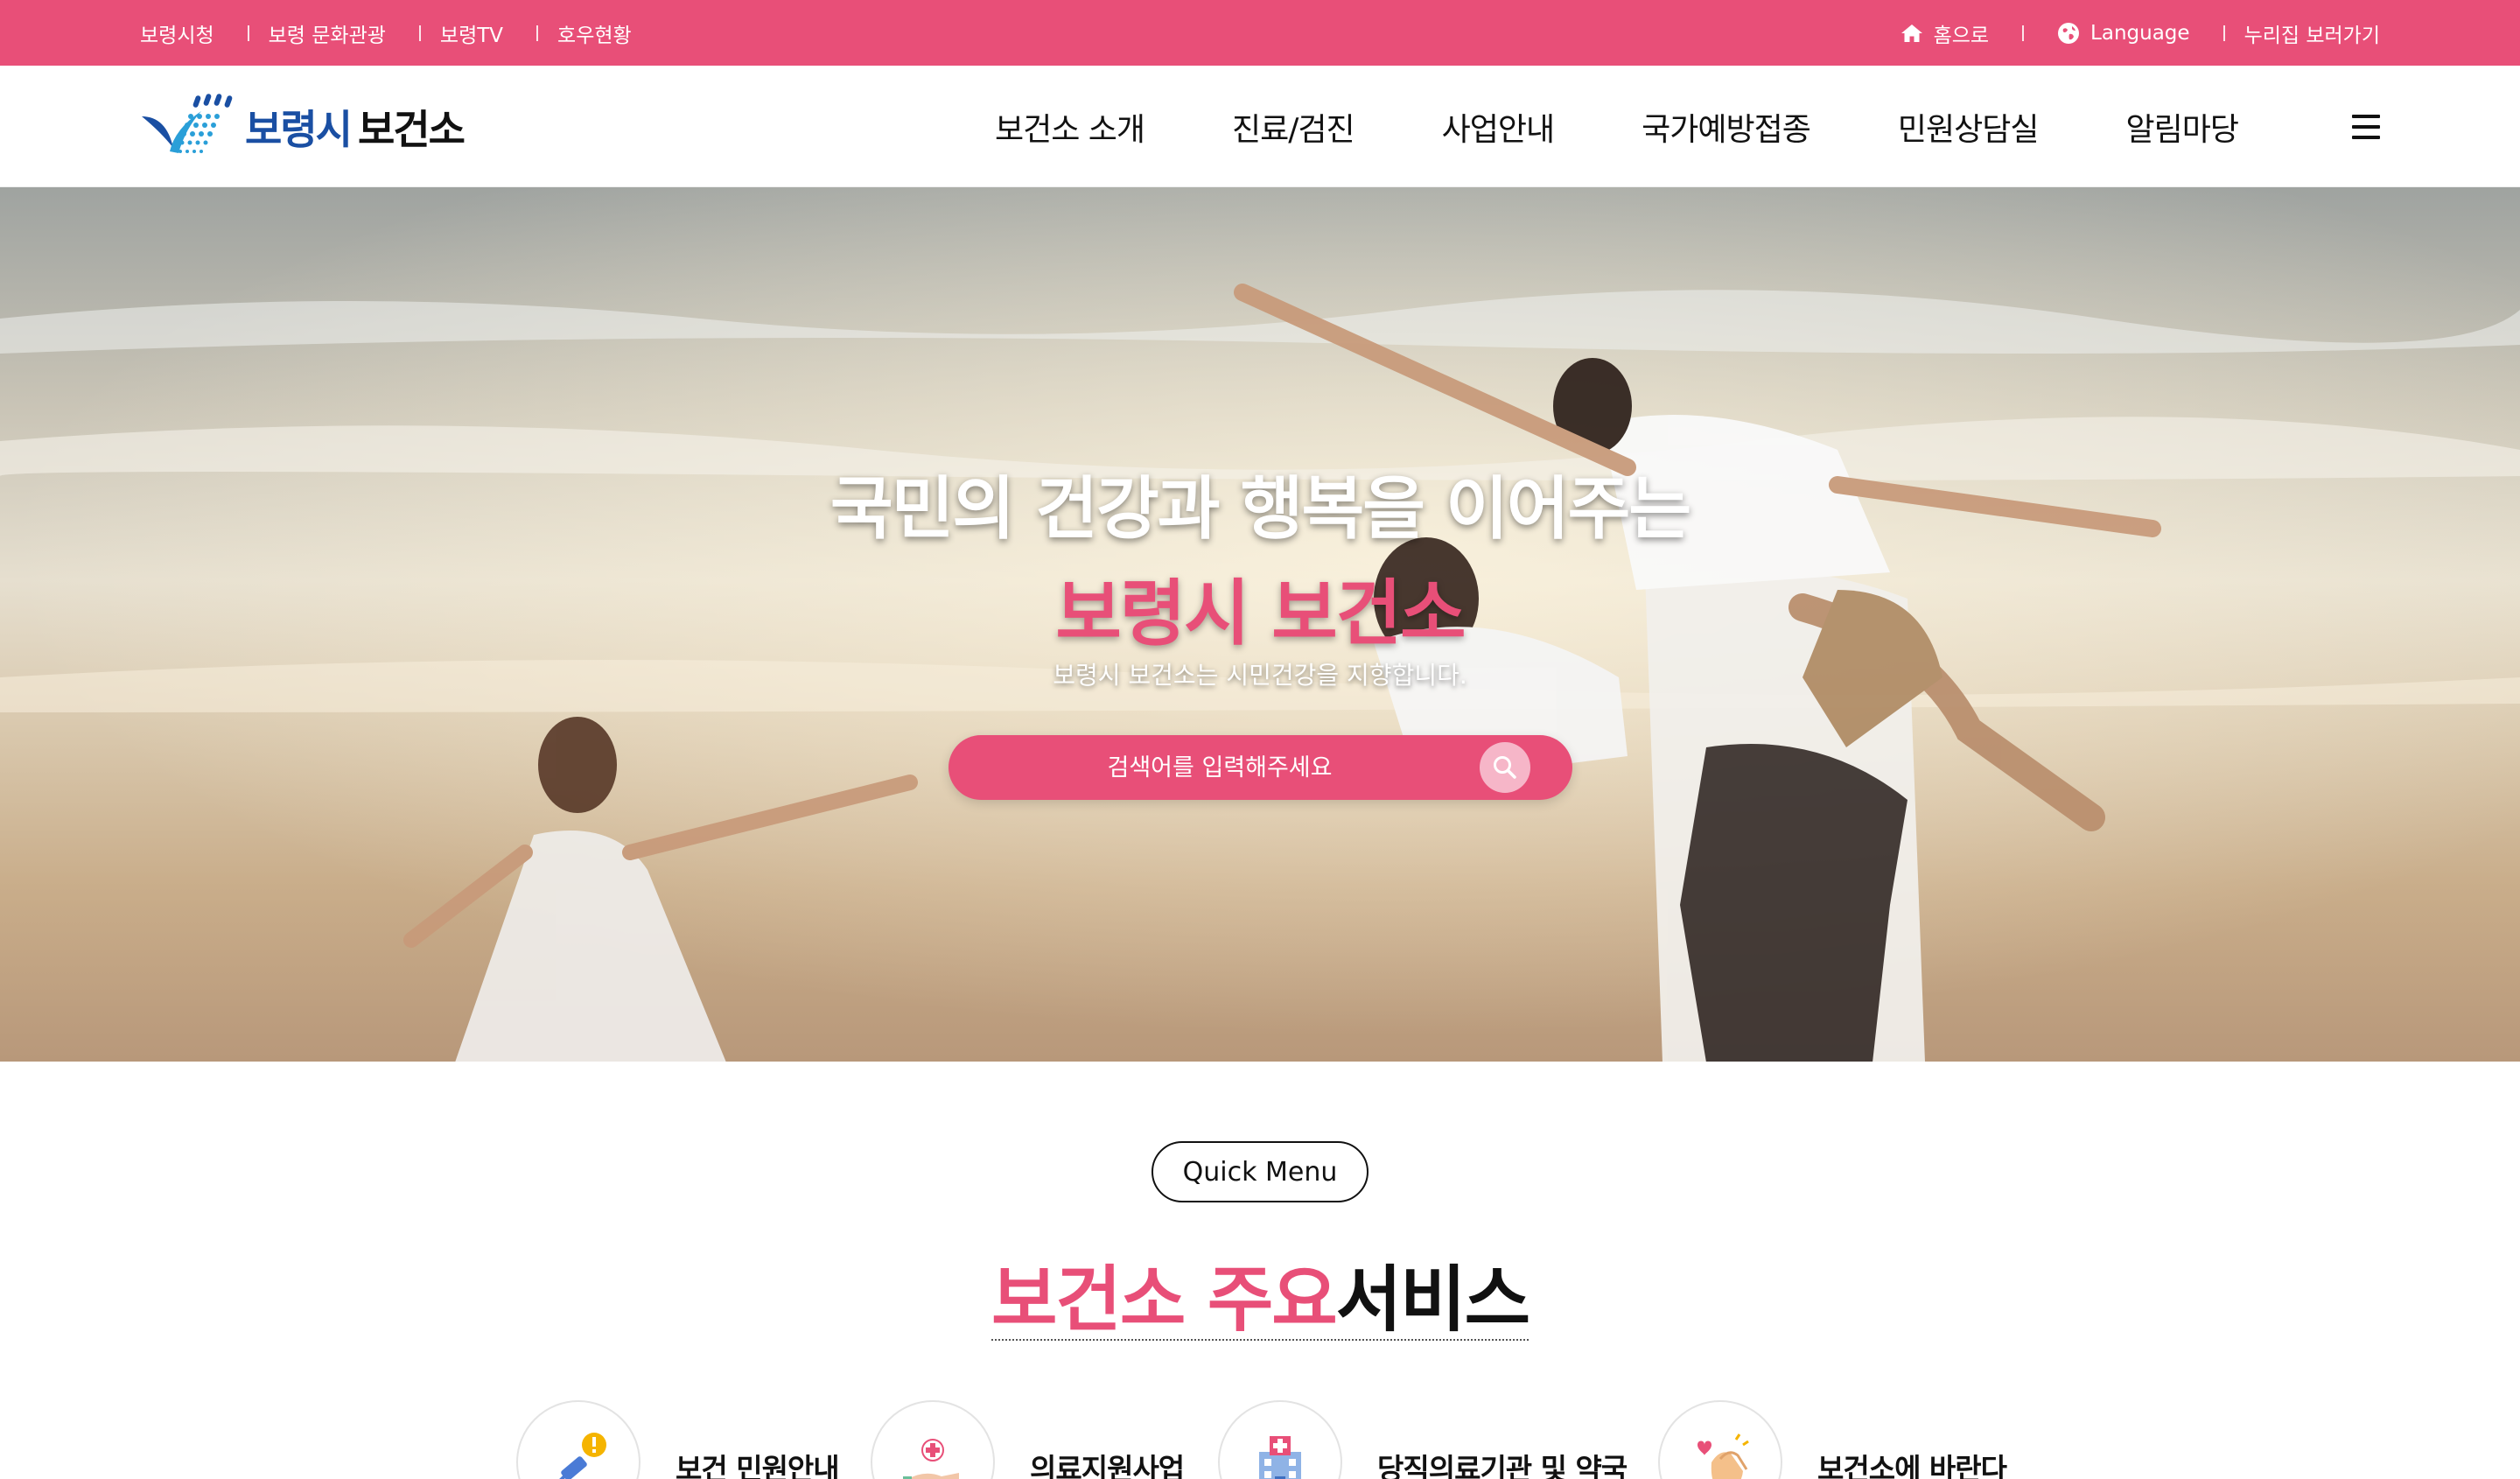  I want to click on link-boryeong-tv: 보령TV, so click(471, 33).